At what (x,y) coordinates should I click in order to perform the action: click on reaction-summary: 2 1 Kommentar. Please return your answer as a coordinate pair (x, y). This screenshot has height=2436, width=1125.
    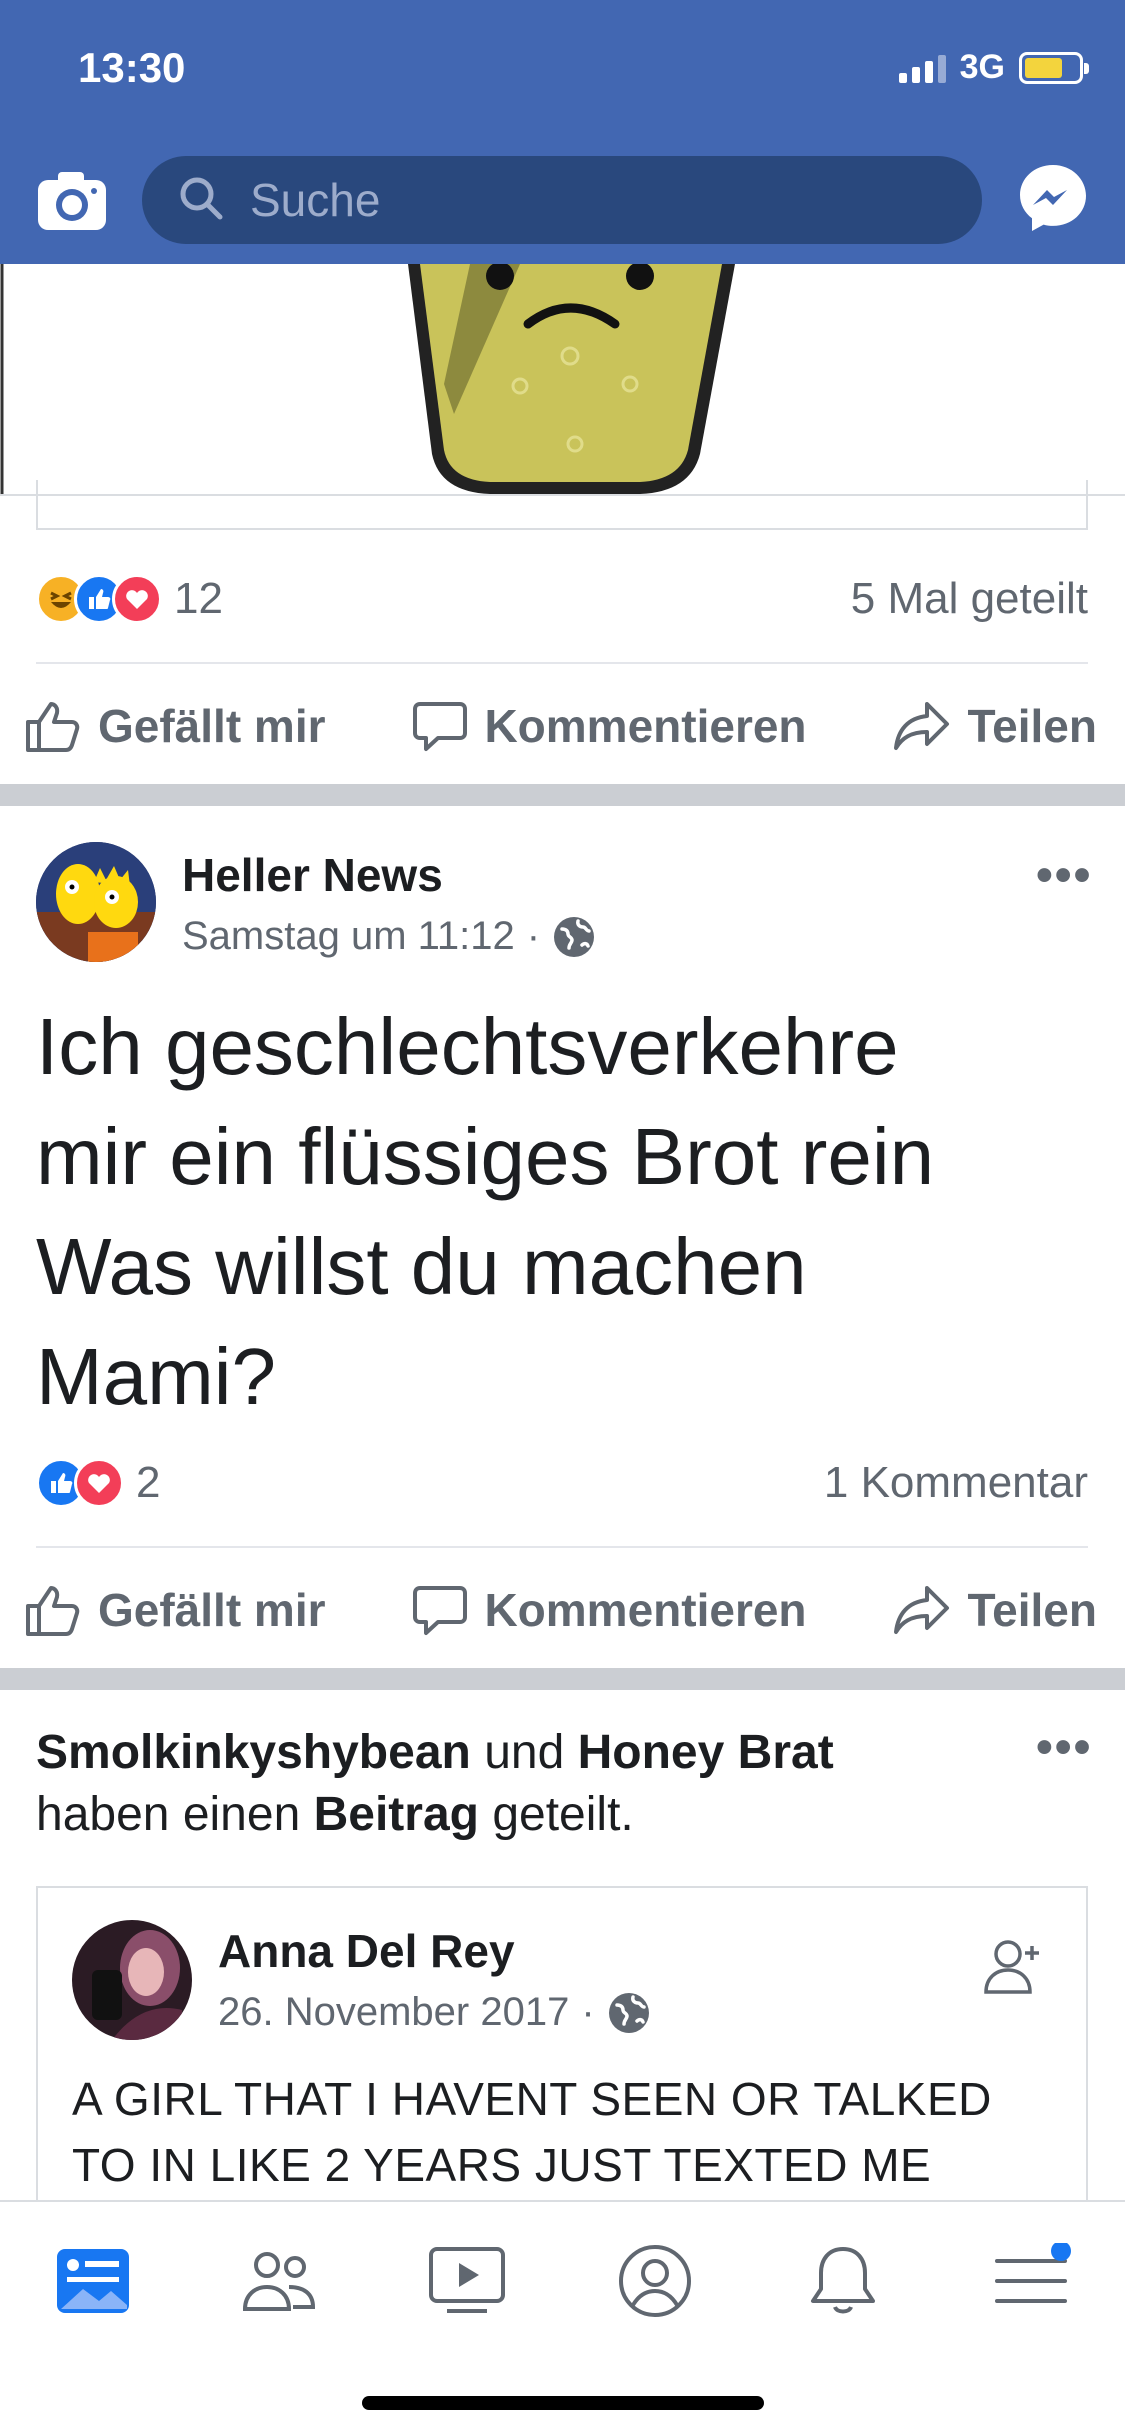
    Looking at the image, I should click on (562, 1483).